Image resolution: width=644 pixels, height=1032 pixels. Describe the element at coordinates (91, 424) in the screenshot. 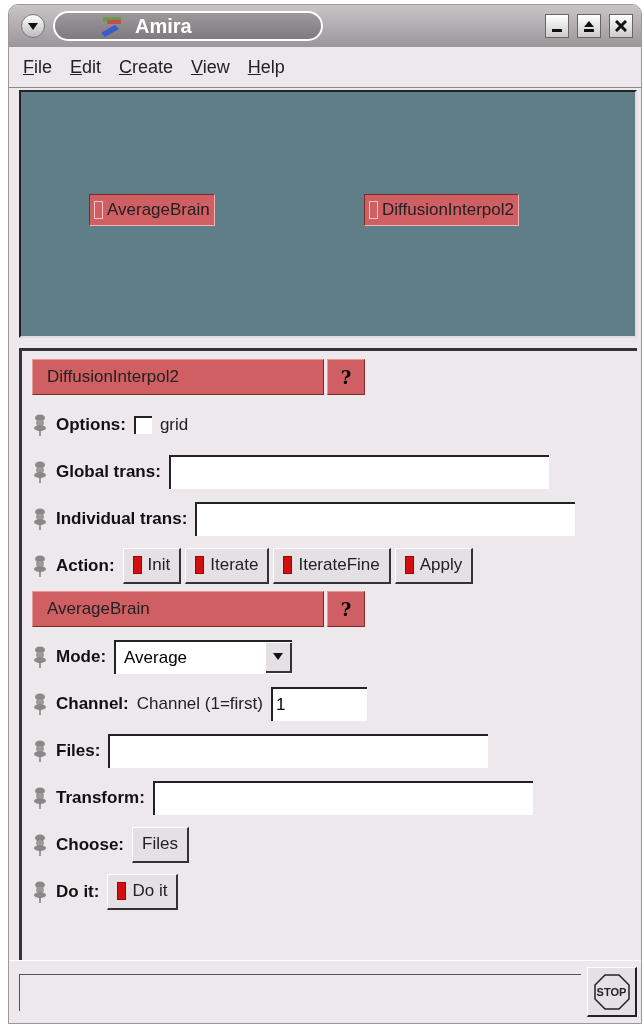

I see `port-label: Options:` at that location.